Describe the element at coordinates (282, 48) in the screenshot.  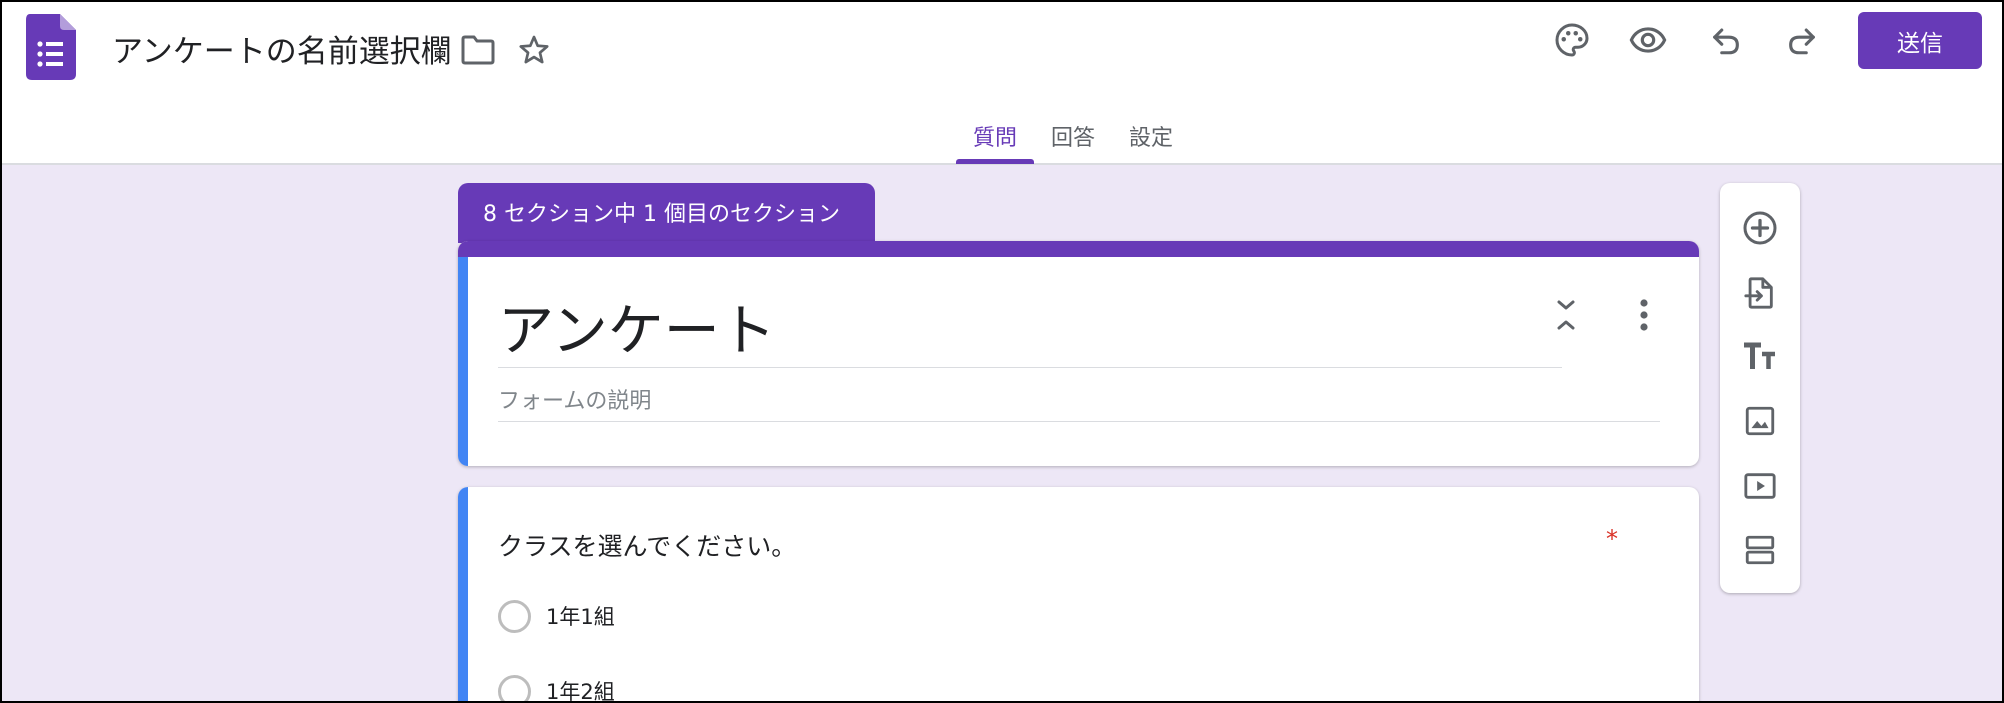
I see `document-title: アンケートの名前選択欄` at that location.